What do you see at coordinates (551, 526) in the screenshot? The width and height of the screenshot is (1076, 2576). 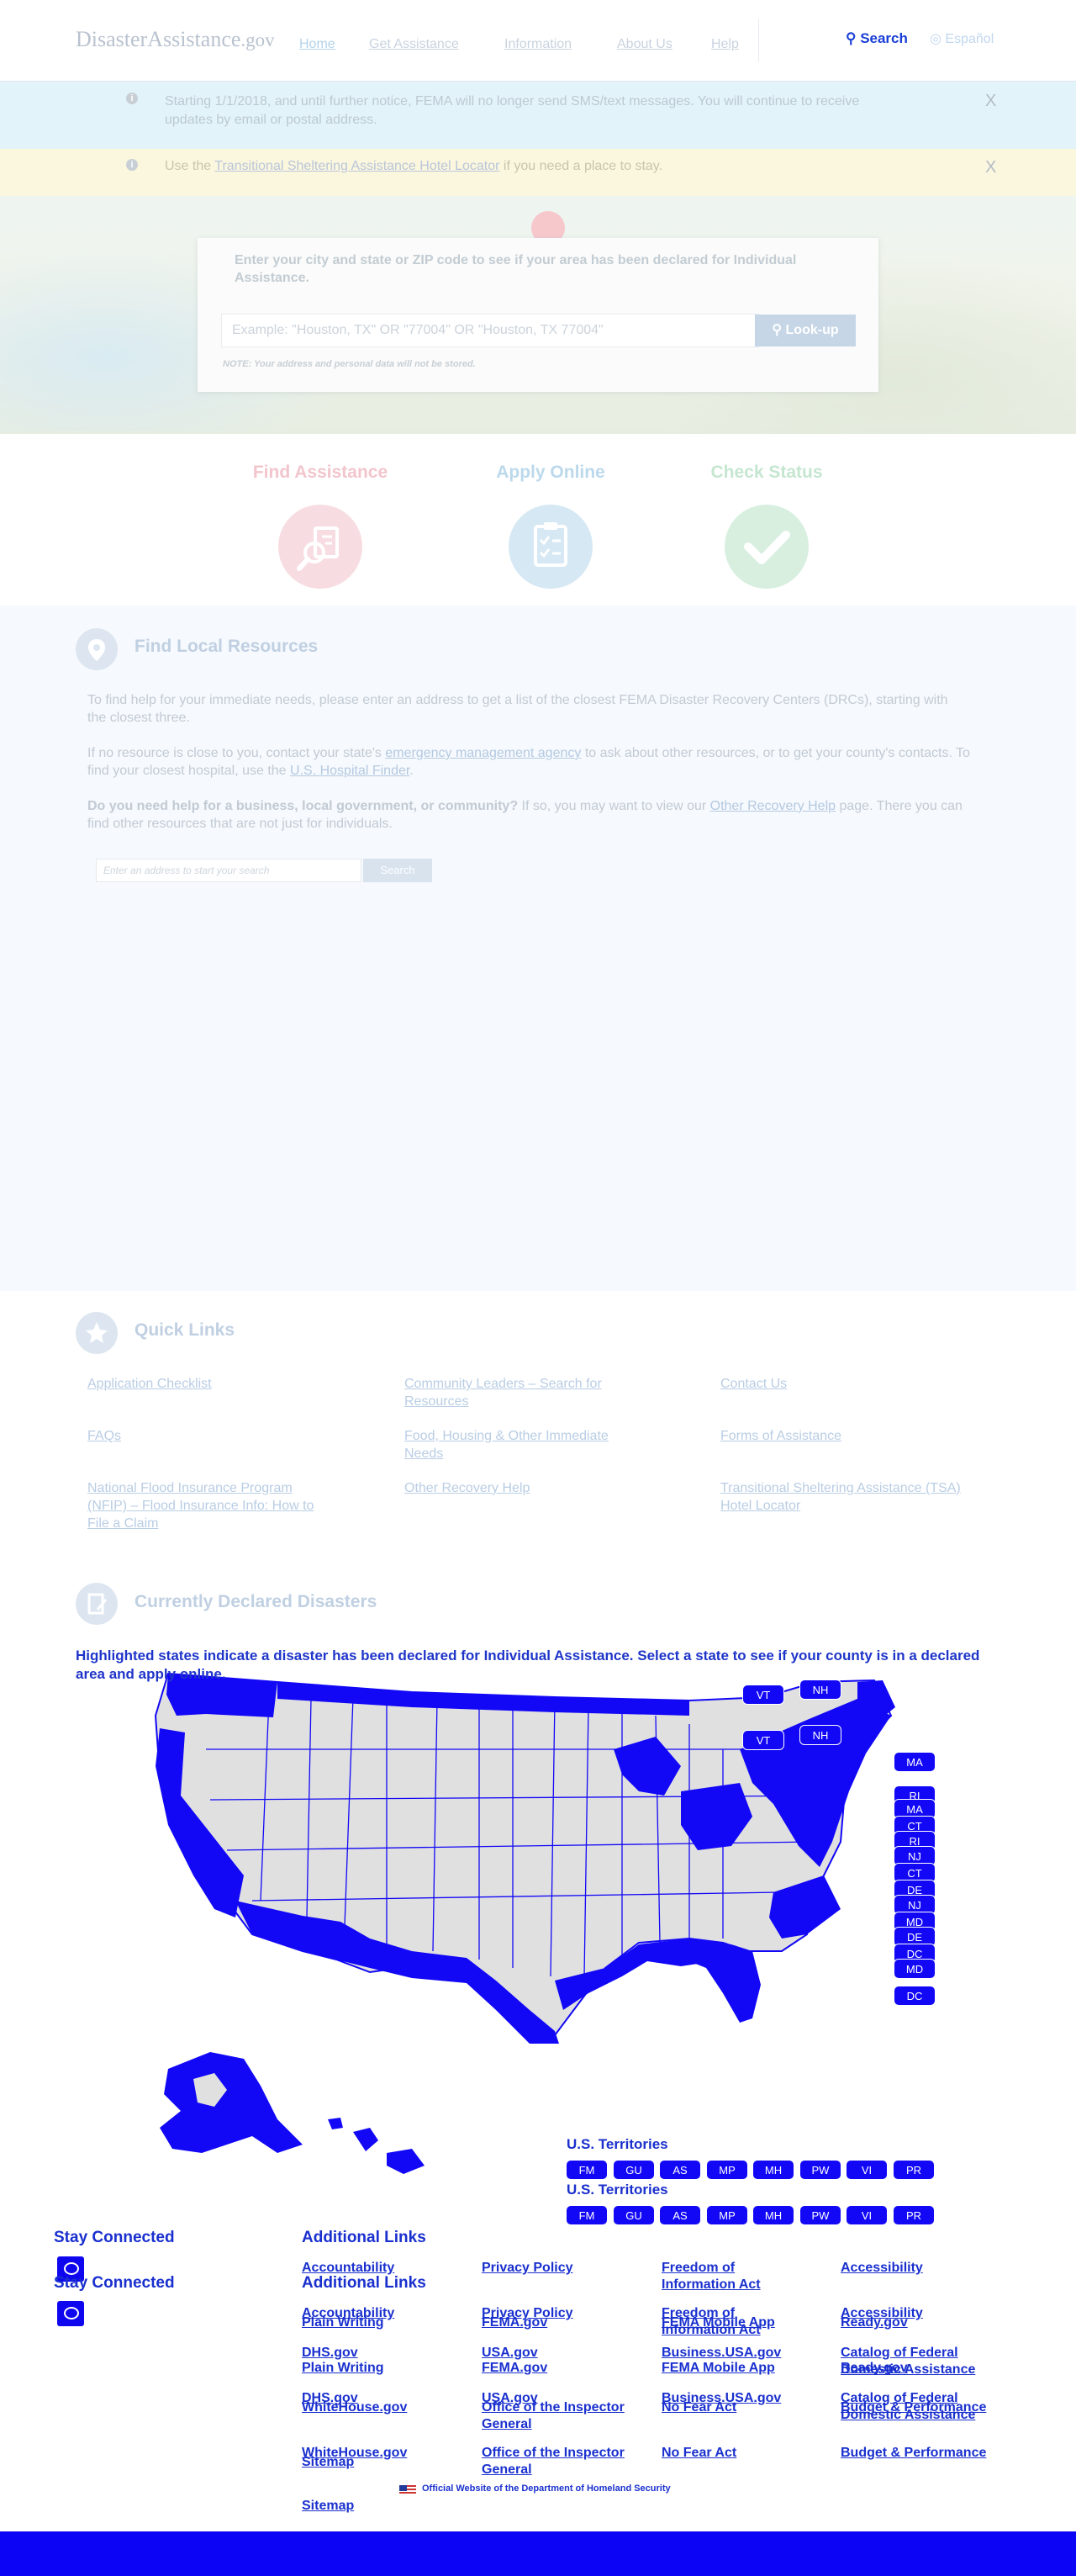 I see `apply-online-action: Apply Online` at bounding box center [551, 526].